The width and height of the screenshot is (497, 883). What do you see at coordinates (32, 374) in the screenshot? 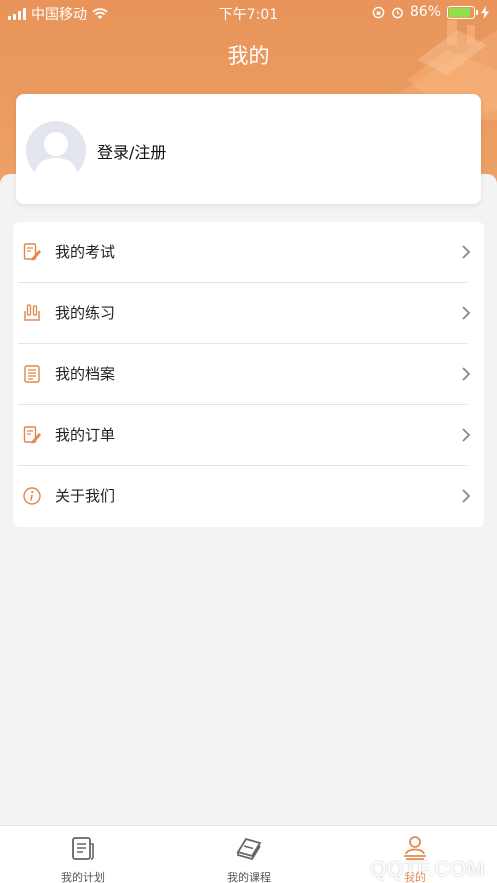
I see `archive-icon` at bounding box center [32, 374].